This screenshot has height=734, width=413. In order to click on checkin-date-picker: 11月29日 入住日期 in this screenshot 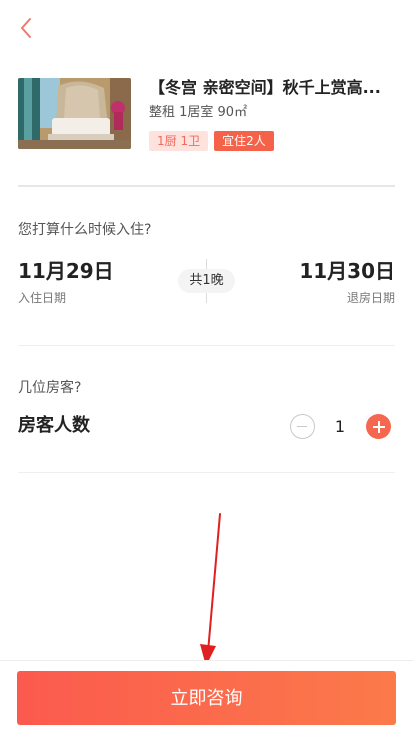, I will do `click(66, 282)`.